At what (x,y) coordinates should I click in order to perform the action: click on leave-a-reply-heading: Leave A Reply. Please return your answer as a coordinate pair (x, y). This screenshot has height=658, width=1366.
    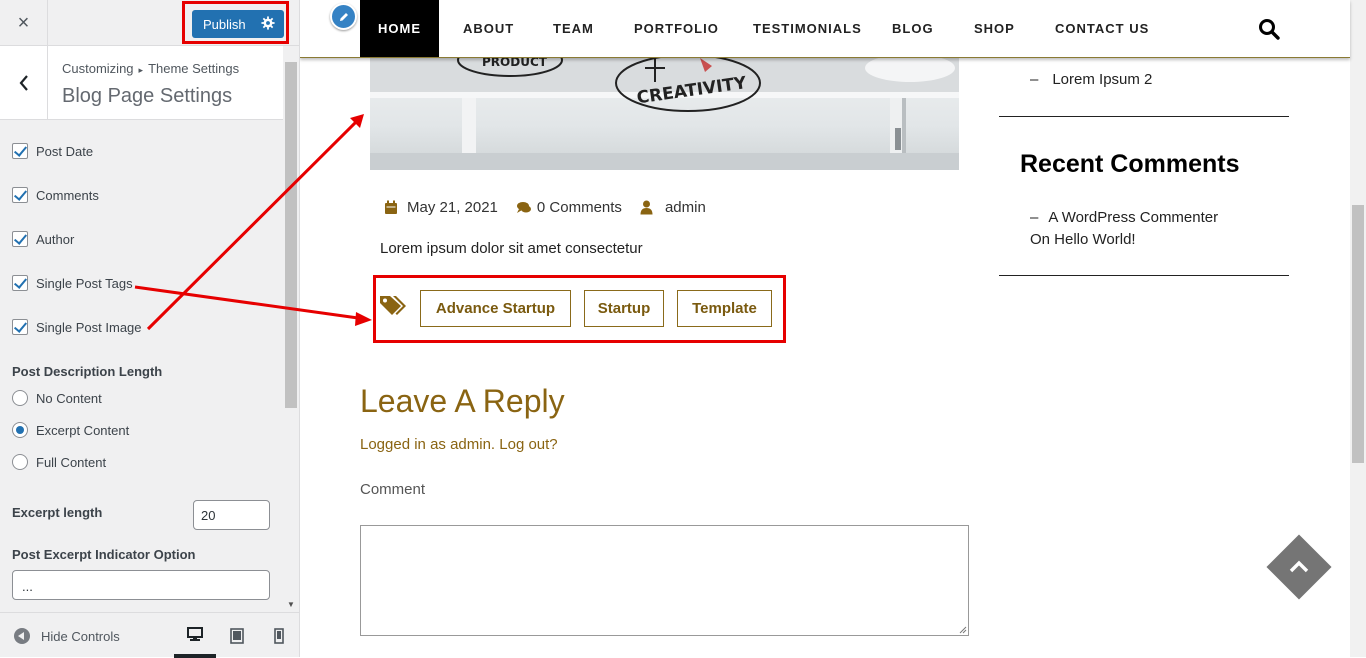
    Looking at the image, I should click on (462, 401).